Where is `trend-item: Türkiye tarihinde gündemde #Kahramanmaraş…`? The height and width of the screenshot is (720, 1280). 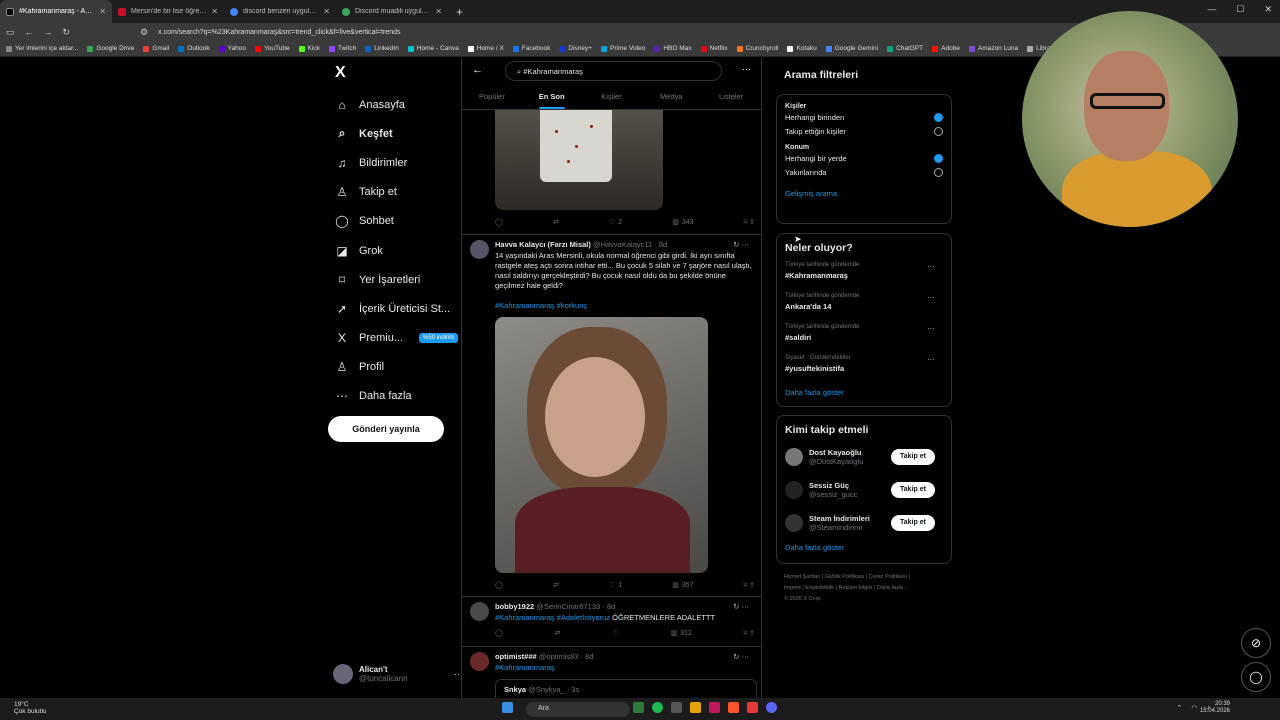
trend-item: Türkiye tarihinde gündemde #Kahramanmaraş… is located at coordinates (864, 277).